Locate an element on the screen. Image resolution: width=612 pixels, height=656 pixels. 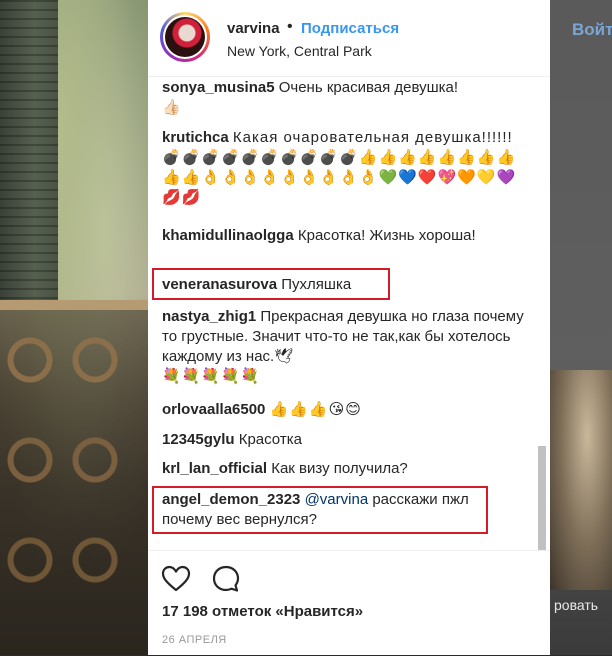
background-photo-right is located at coordinates (581, 480).